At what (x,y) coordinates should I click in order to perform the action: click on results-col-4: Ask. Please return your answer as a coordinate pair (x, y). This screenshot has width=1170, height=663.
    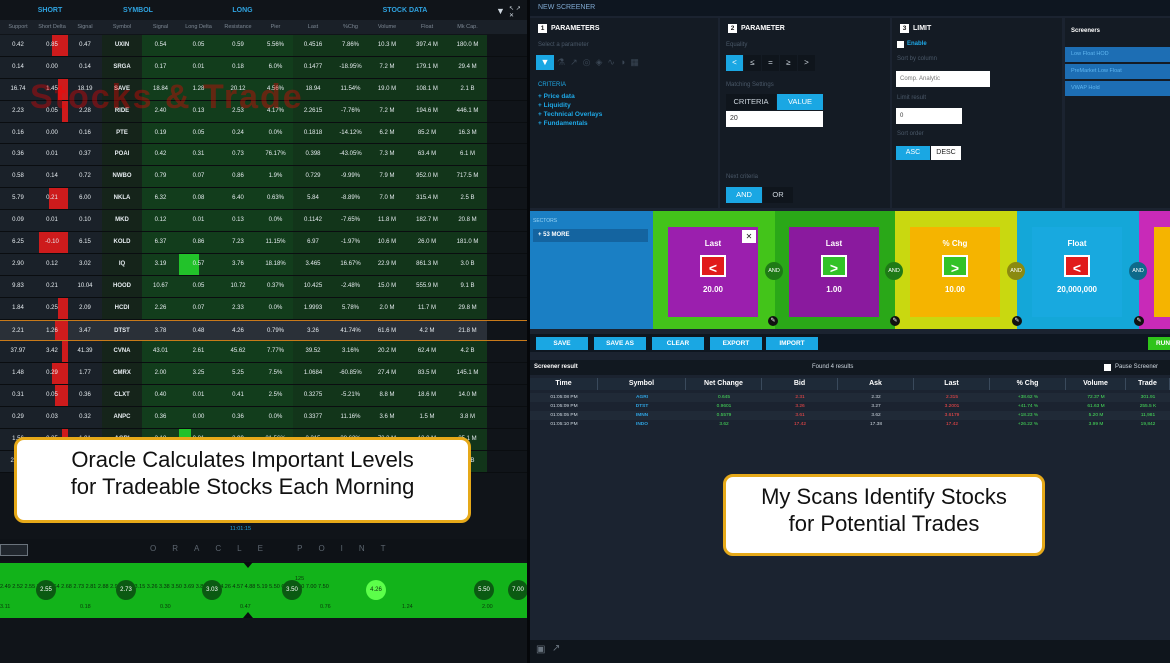
    Looking at the image, I should click on (876, 384).